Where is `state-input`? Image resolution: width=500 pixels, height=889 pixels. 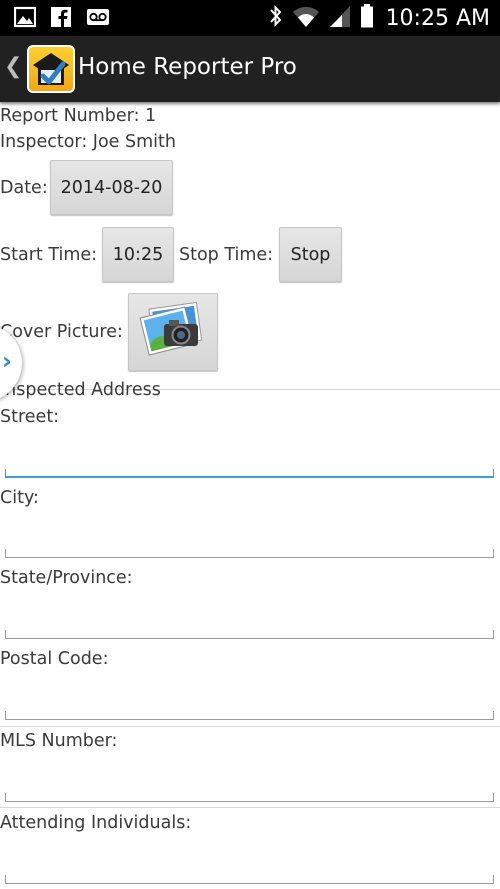
state-input is located at coordinates (249, 616).